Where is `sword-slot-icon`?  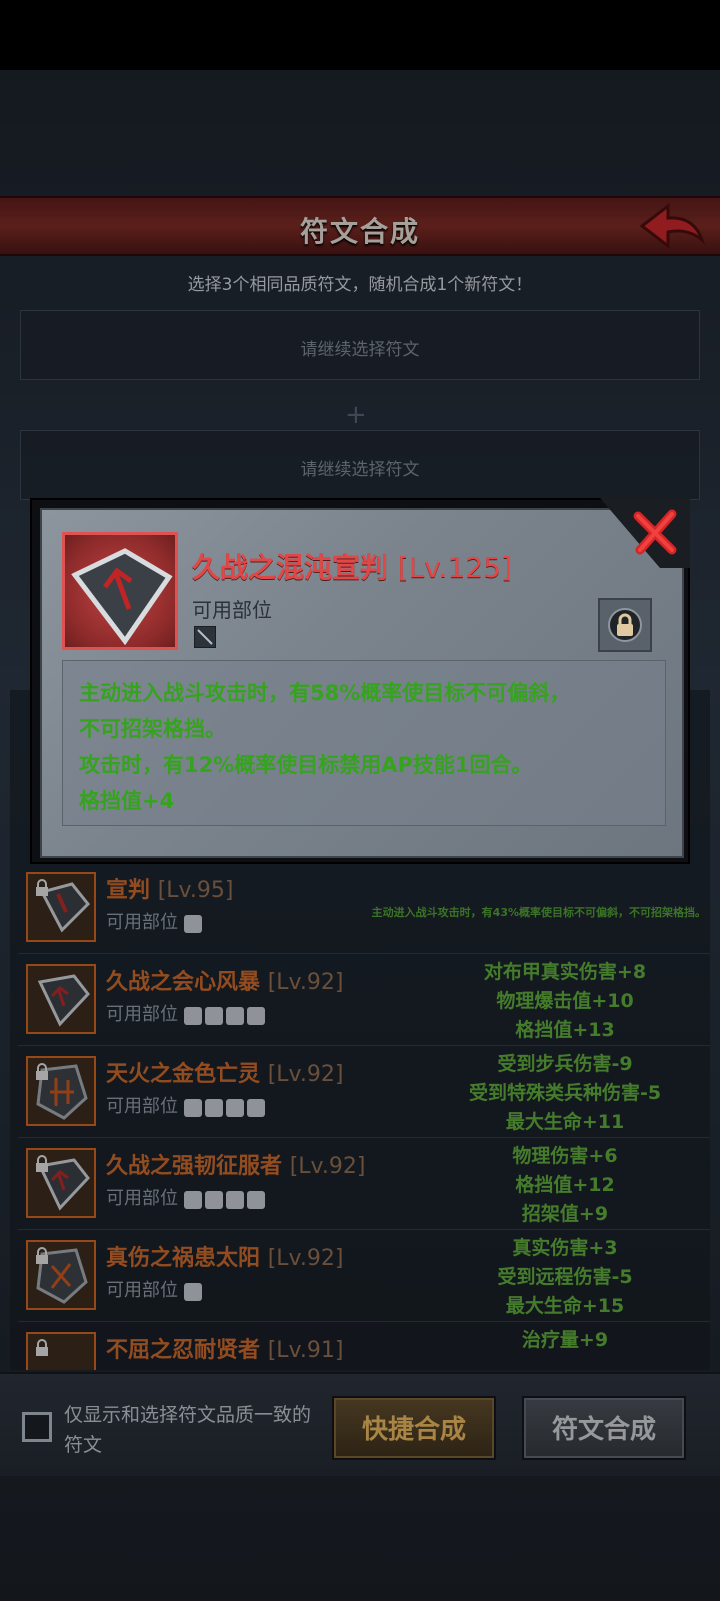
sword-slot-icon is located at coordinates (205, 637).